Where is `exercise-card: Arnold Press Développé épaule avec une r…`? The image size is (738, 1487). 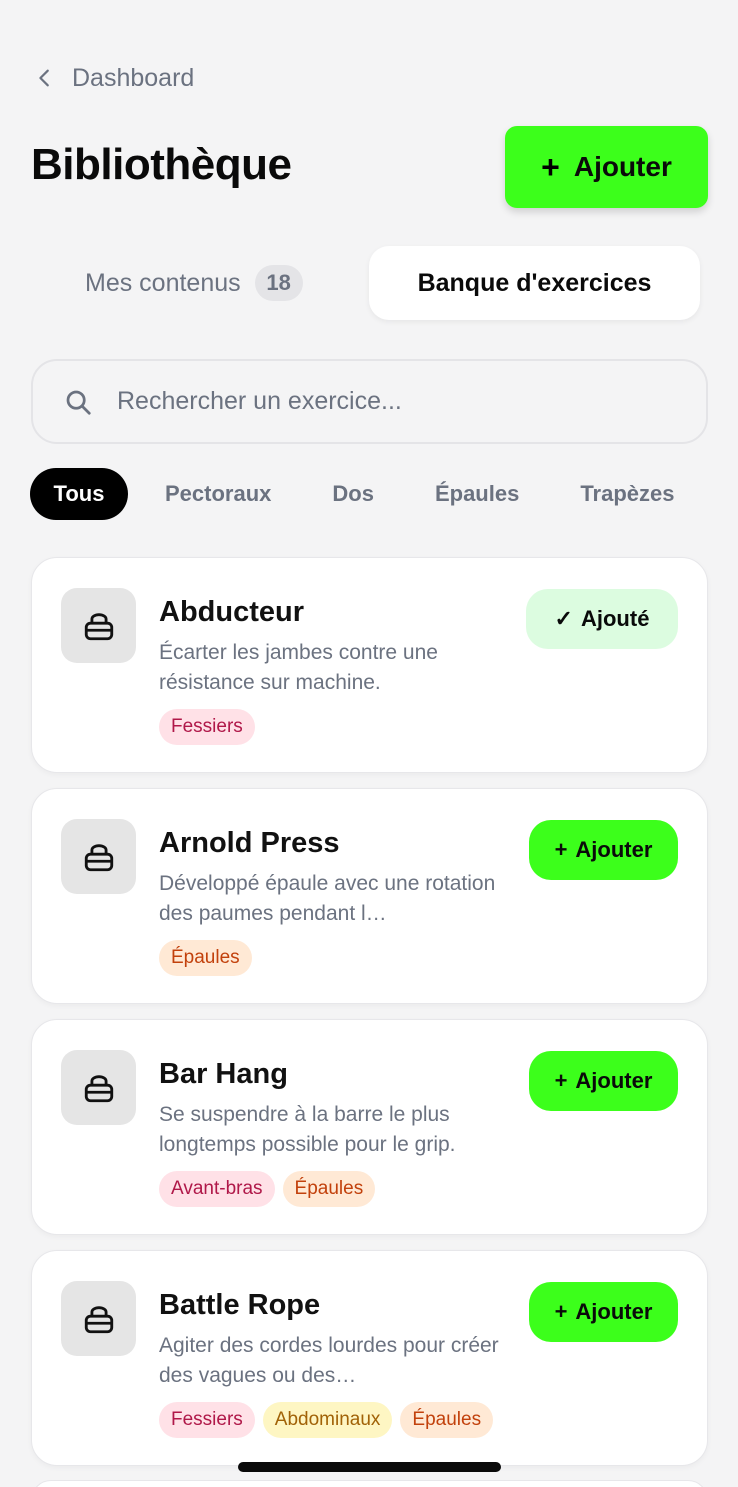 exercise-card: Arnold Press Développé épaule avec une r… is located at coordinates (369, 896).